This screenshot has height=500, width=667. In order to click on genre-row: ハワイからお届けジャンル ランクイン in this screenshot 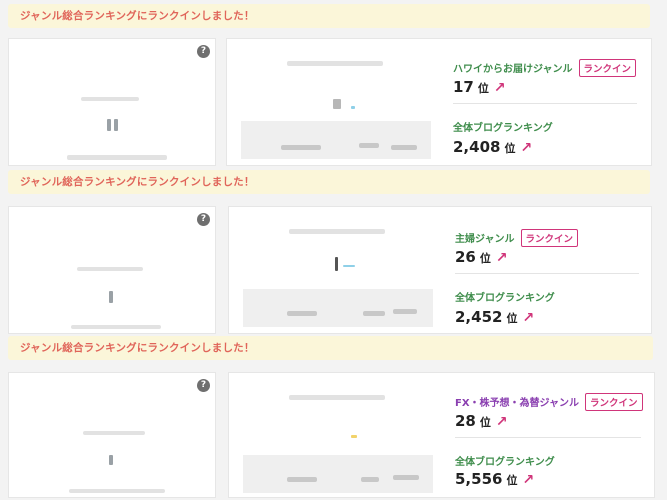, I will do `click(545, 67)`.